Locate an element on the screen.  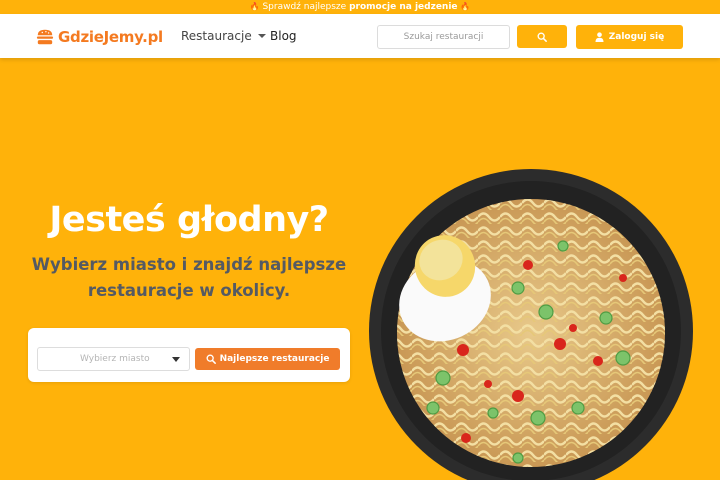
promo-text-prefix: Sprawdź najlepsze is located at coordinates (306, 7).